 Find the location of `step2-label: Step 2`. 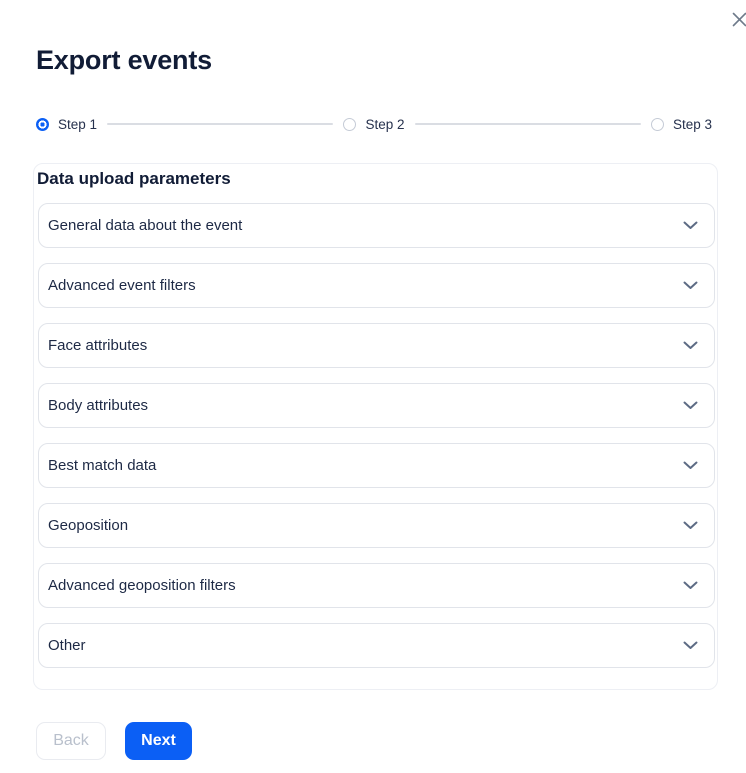

step2-label: Step 2 is located at coordinates (385, 124).